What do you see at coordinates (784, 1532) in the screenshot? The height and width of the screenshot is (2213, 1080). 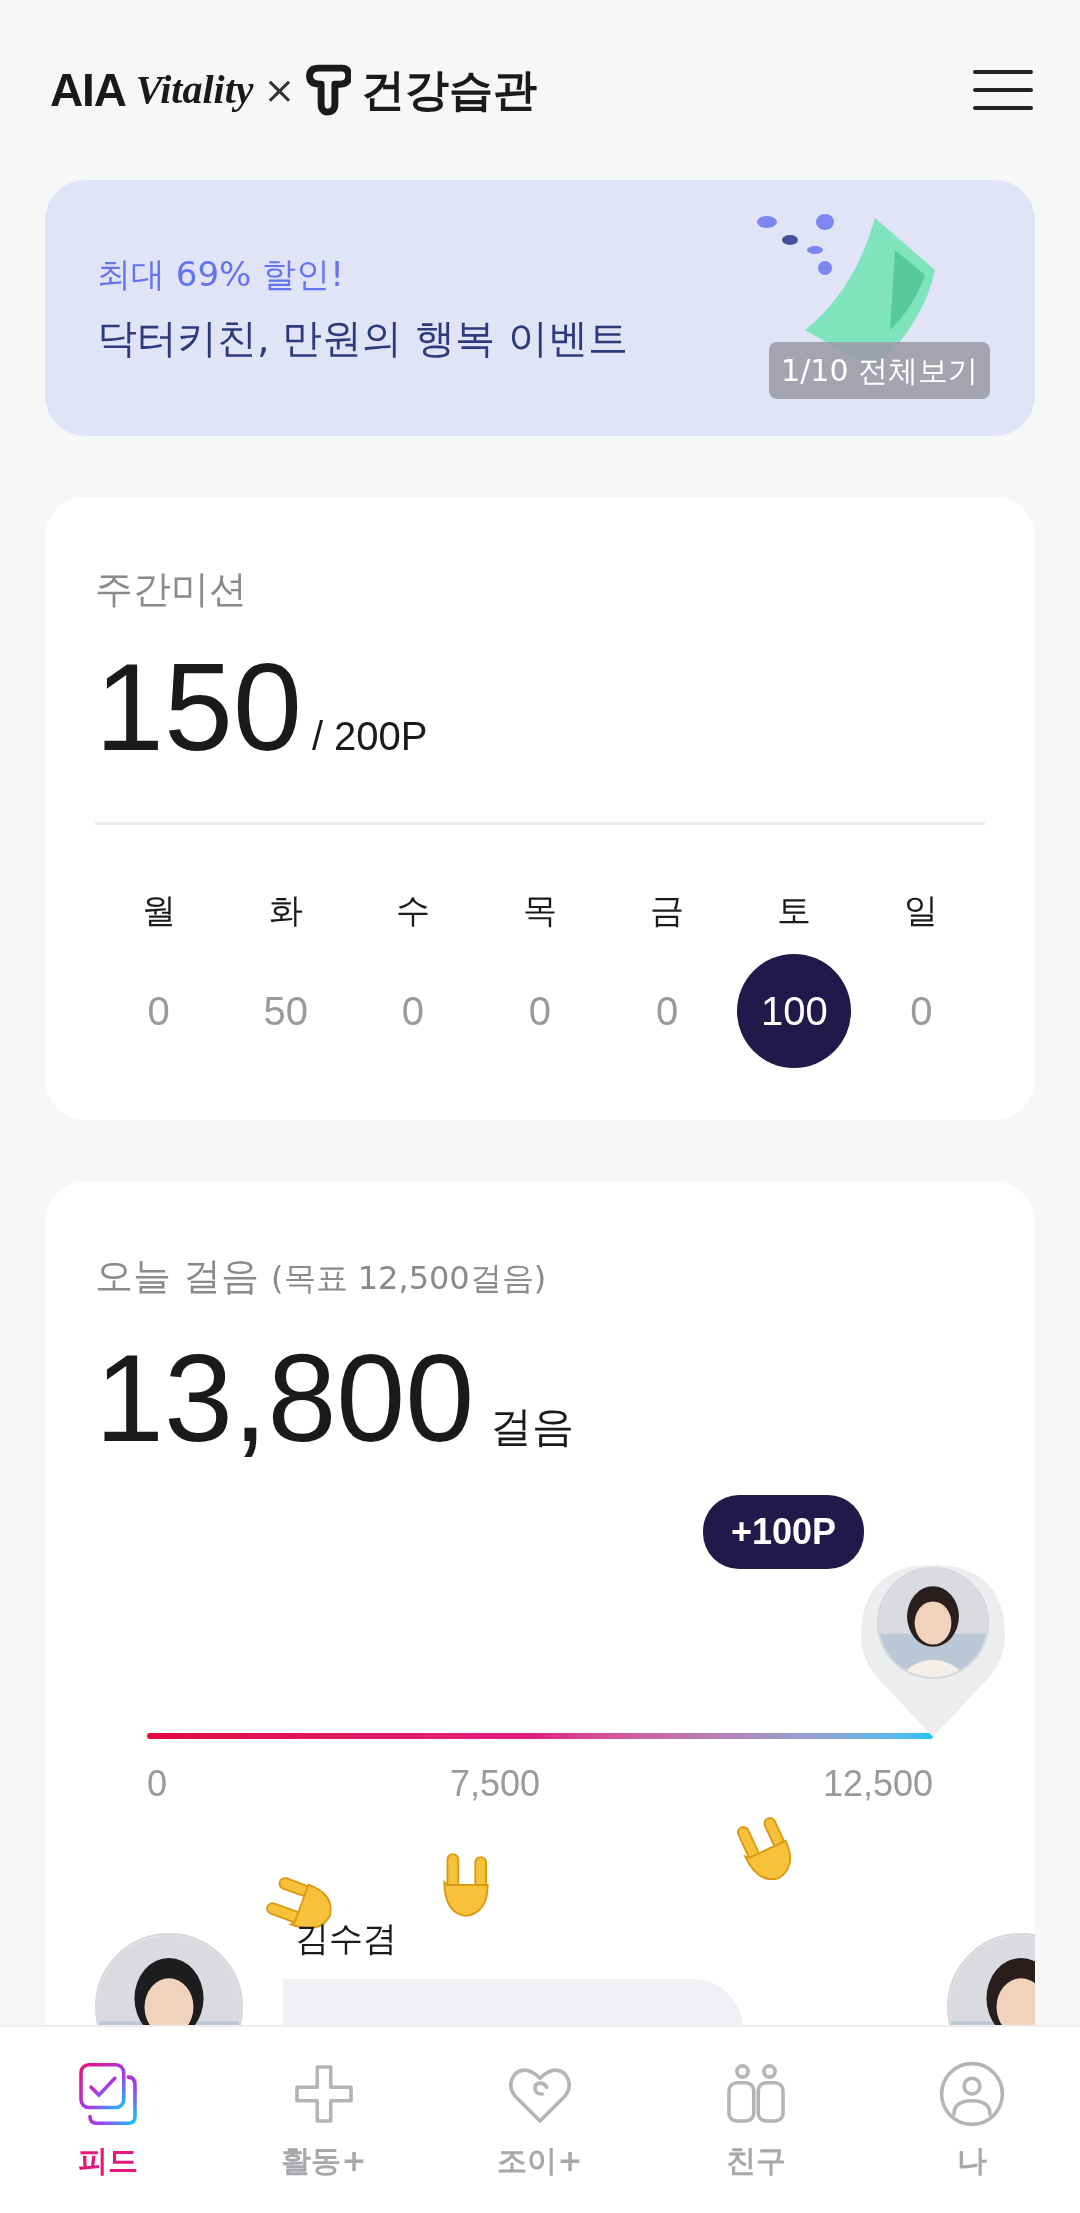 I see `reward-bubble: +100P` at bounding box center [784, 1532].